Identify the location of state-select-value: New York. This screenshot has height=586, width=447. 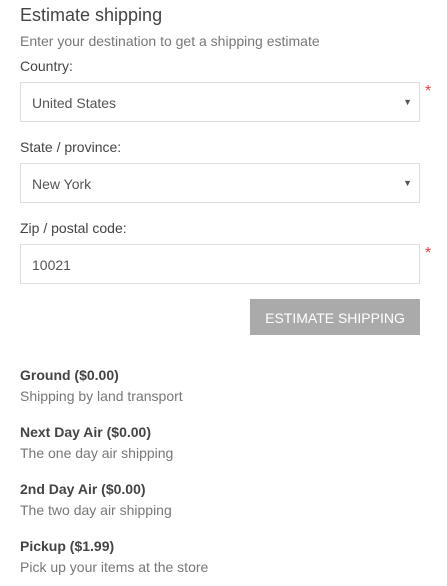
(62, 184).